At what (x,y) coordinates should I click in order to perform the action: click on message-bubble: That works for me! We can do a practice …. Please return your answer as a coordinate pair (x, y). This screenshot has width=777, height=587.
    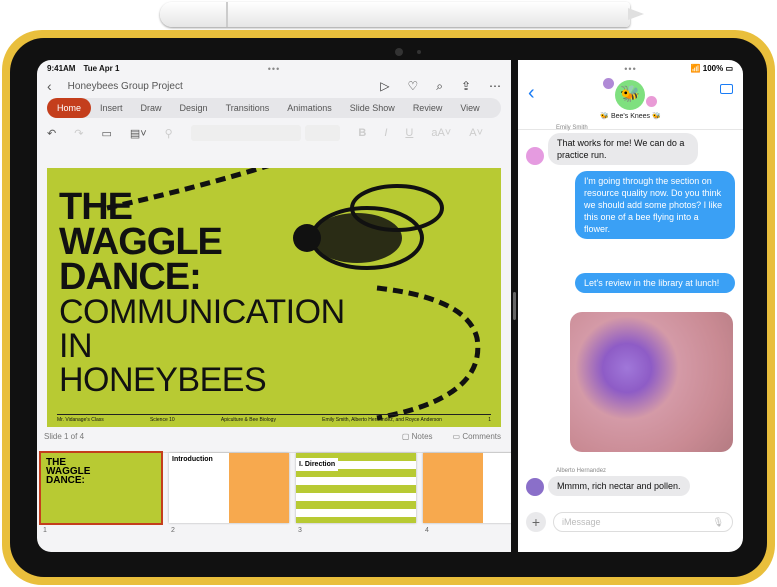
    Looking at the image, I should click on (623, 149).